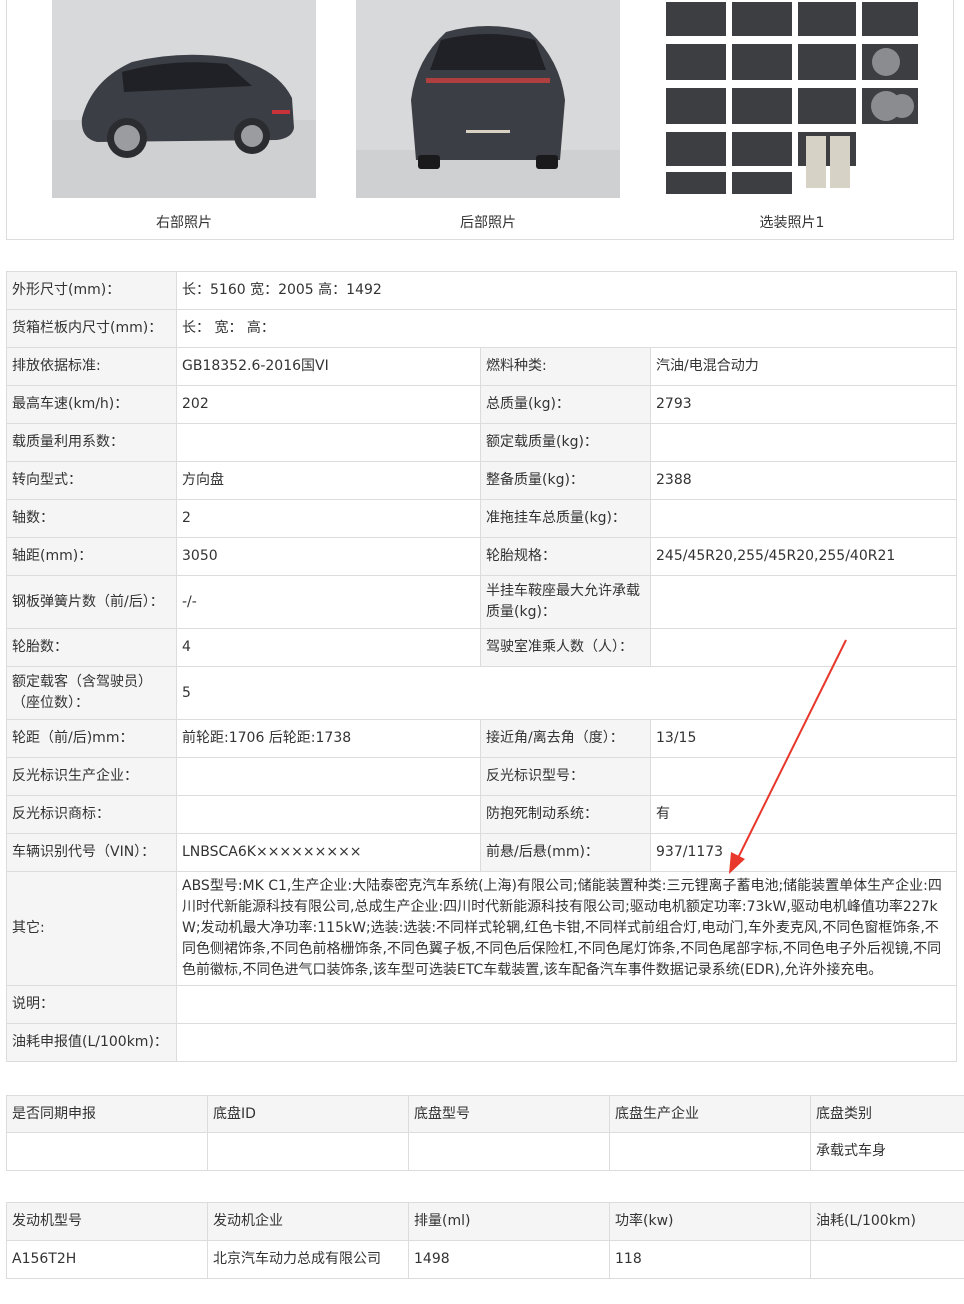 The width and height of the screenshot is (964, 1304). I want to click on photo-right-side: 右部照片, so click(184, 115).